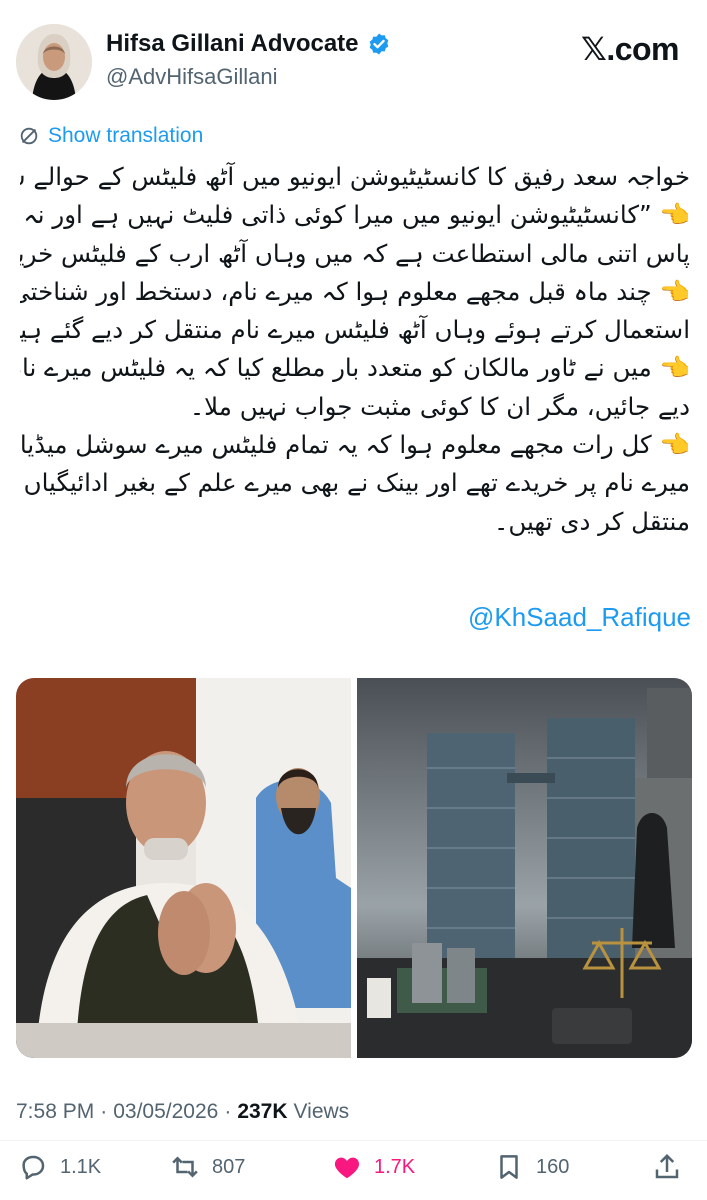  Describe the element at coordinates (232, 44) in the screenshot. I see `display-name: Hifsa Gillani Advocate` at that location.